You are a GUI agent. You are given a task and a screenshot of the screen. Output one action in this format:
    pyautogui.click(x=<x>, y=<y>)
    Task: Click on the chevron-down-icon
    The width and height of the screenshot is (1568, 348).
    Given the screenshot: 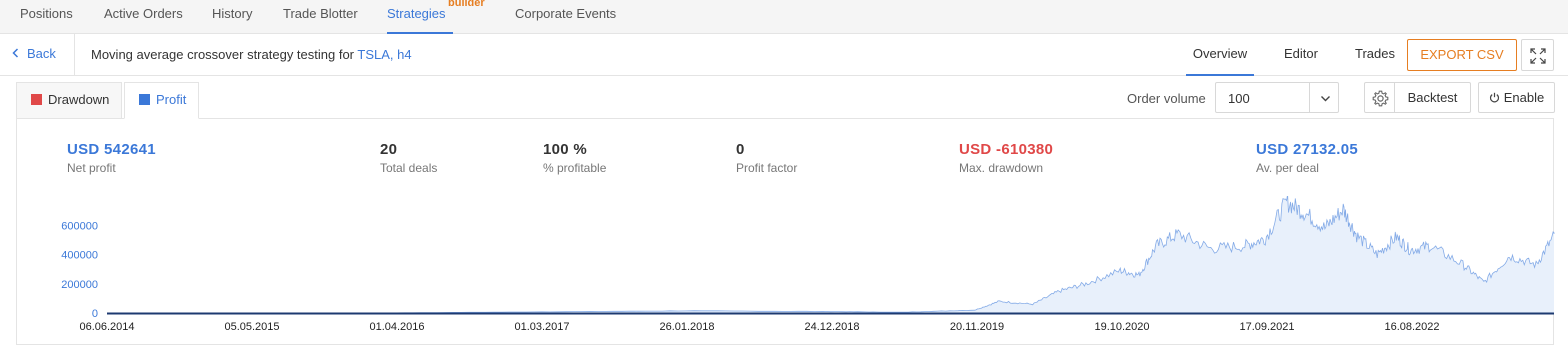 What is the action you would take?
    pyautogui.click(x=1325, y=99)
    